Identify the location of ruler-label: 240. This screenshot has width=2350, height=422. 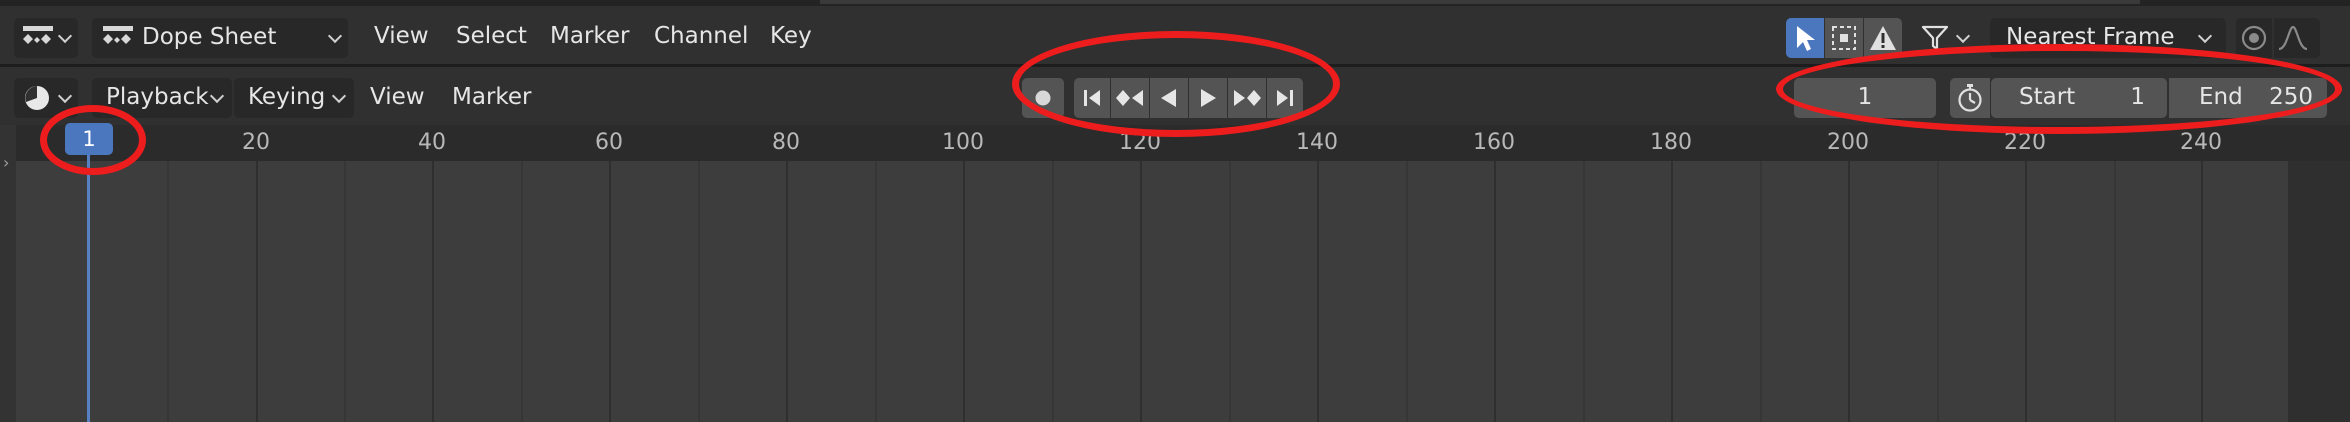
(2201, 142).